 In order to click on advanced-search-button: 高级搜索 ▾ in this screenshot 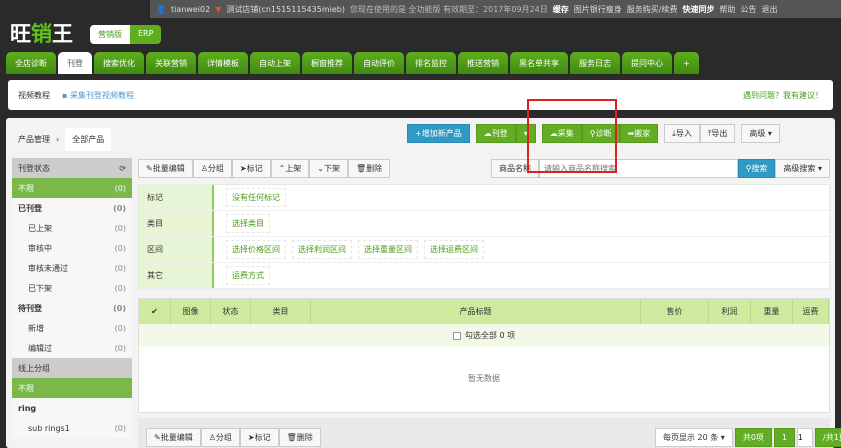, I will do `click(802, 168)`.